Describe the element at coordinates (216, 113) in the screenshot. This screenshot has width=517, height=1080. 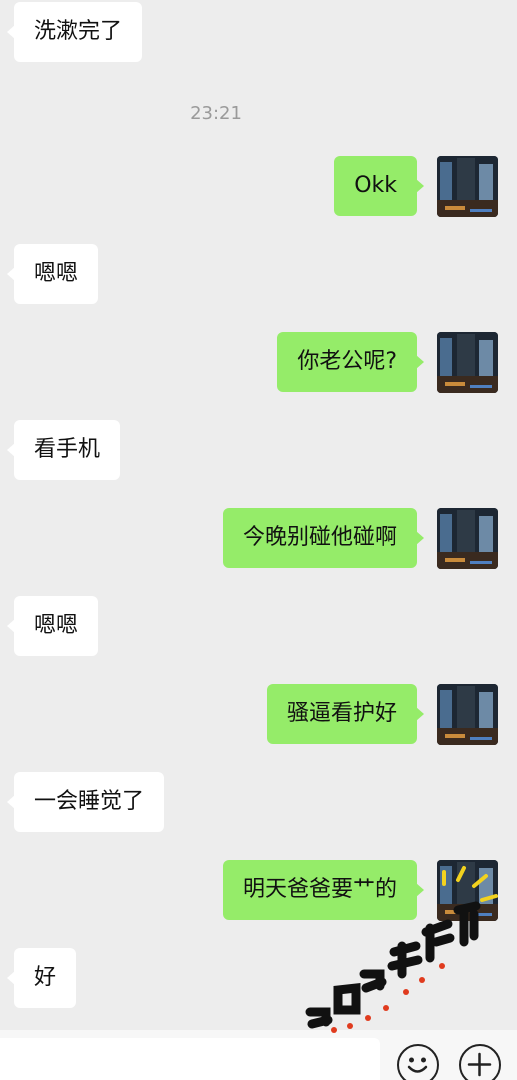
I see `timestamp: 23:21` at that location.